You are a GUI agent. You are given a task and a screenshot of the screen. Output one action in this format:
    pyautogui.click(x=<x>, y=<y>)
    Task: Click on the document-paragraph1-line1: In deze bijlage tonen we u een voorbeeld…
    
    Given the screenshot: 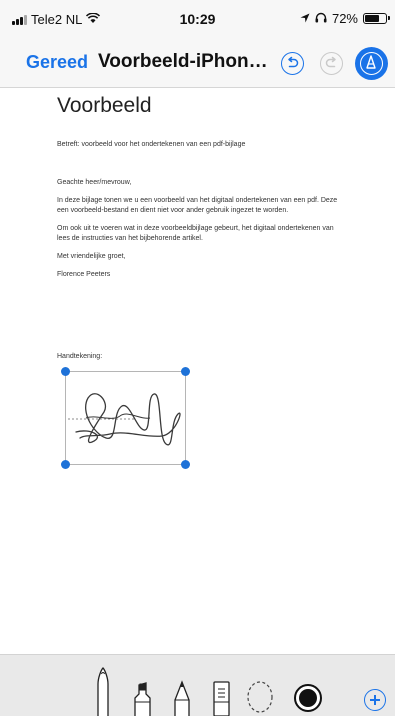 What is the action you would take?
    pyautogui.click(x=197, y=200)
    